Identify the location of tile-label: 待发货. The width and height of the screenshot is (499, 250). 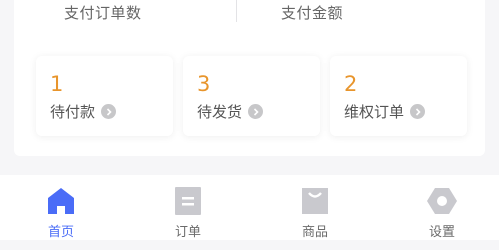
(220, 112).